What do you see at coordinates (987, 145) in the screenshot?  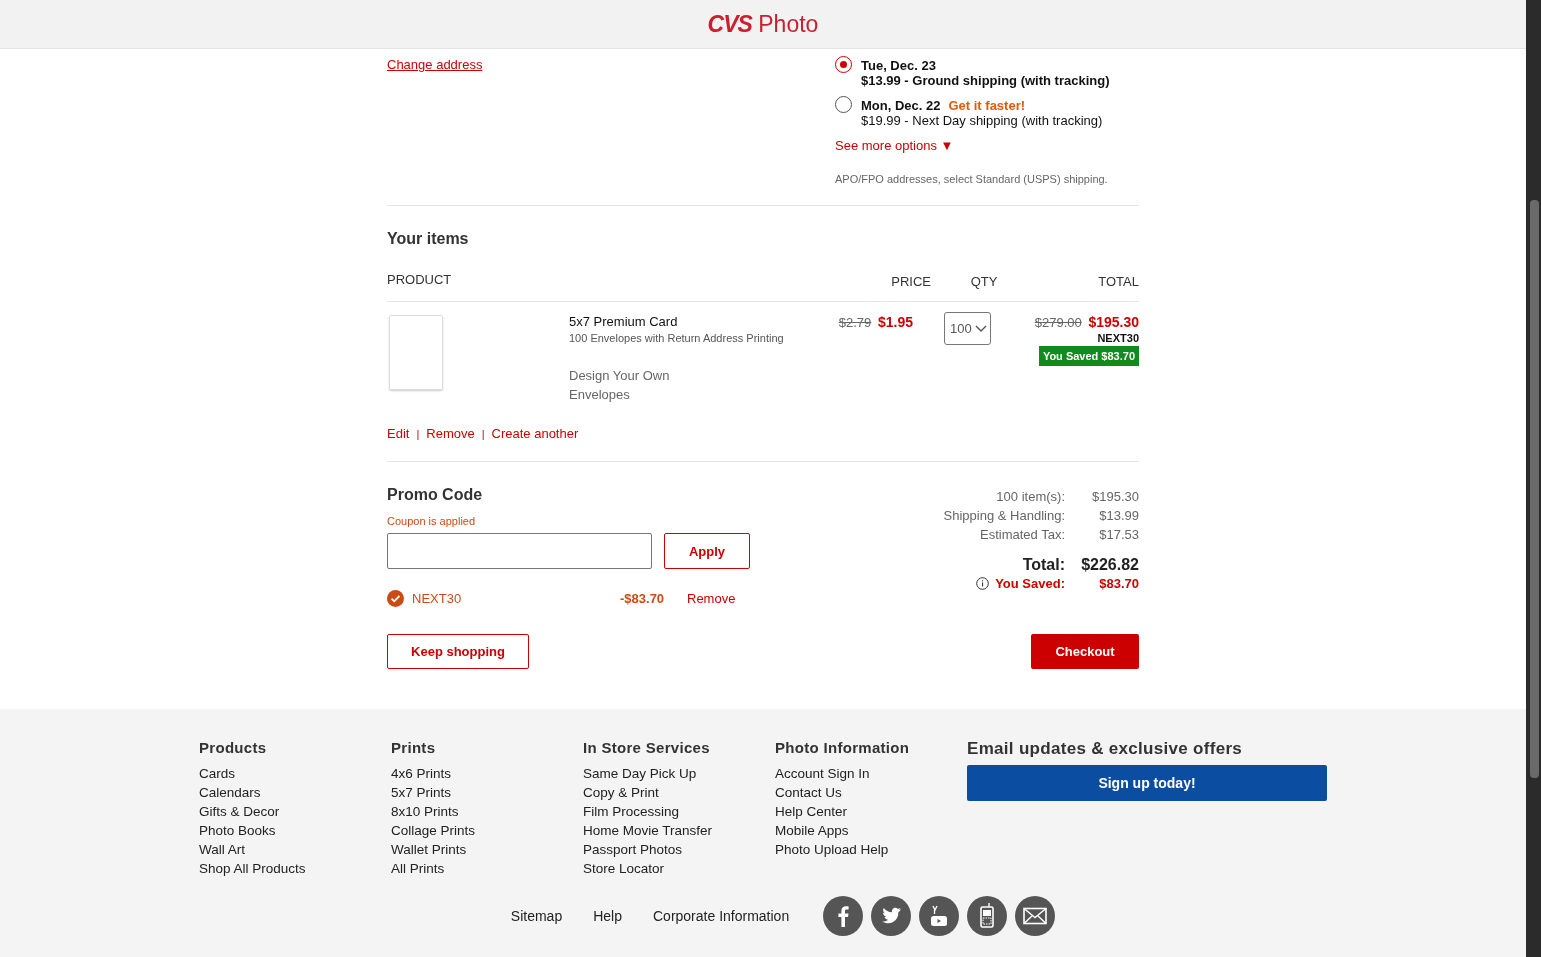 I see `see-more-link: See more options ▼` at bounding box center [987, 145].